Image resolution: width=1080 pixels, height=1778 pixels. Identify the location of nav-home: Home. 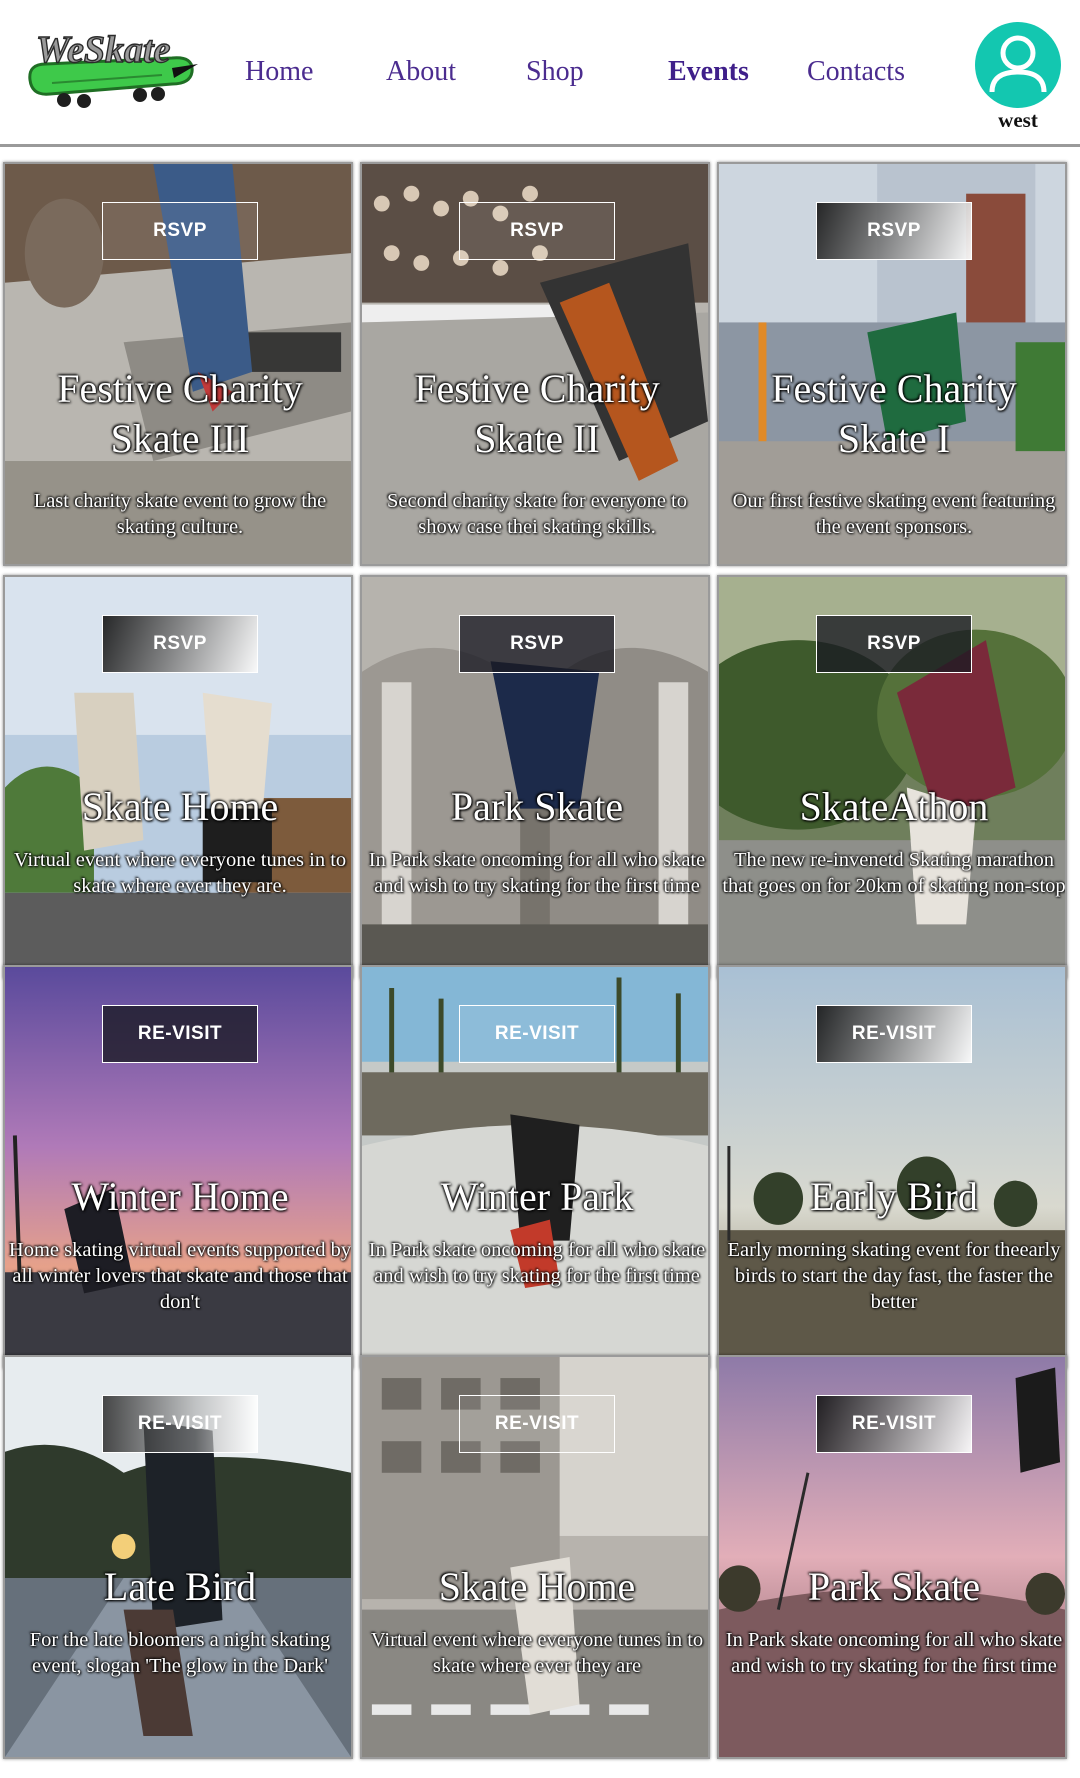
(279, 74).